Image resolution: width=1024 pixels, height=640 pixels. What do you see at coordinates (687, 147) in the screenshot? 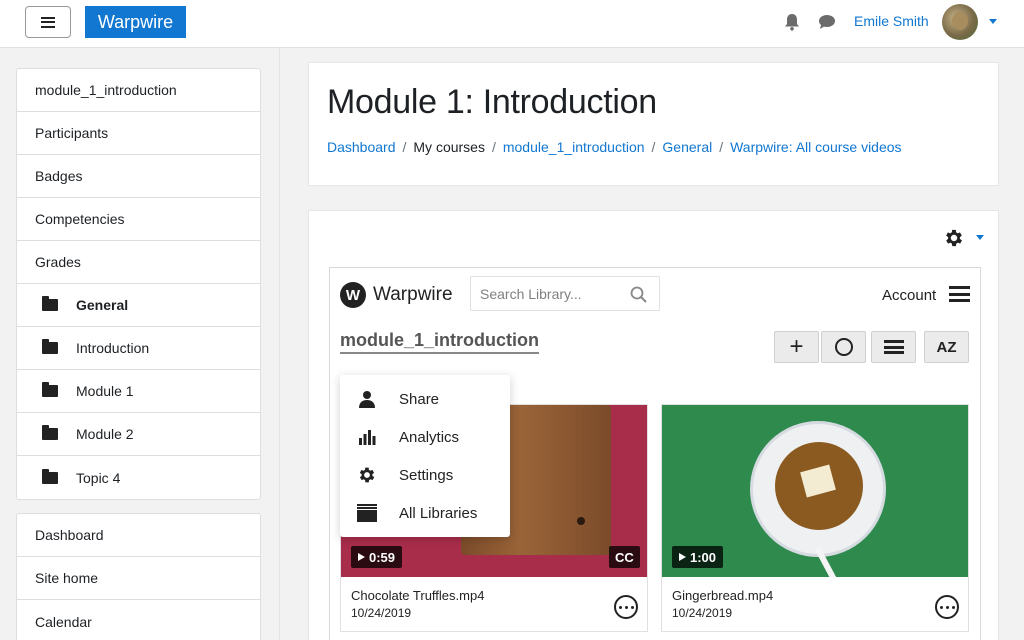
I see `breadcrumb-general: General` at bounding box center [687, 147].